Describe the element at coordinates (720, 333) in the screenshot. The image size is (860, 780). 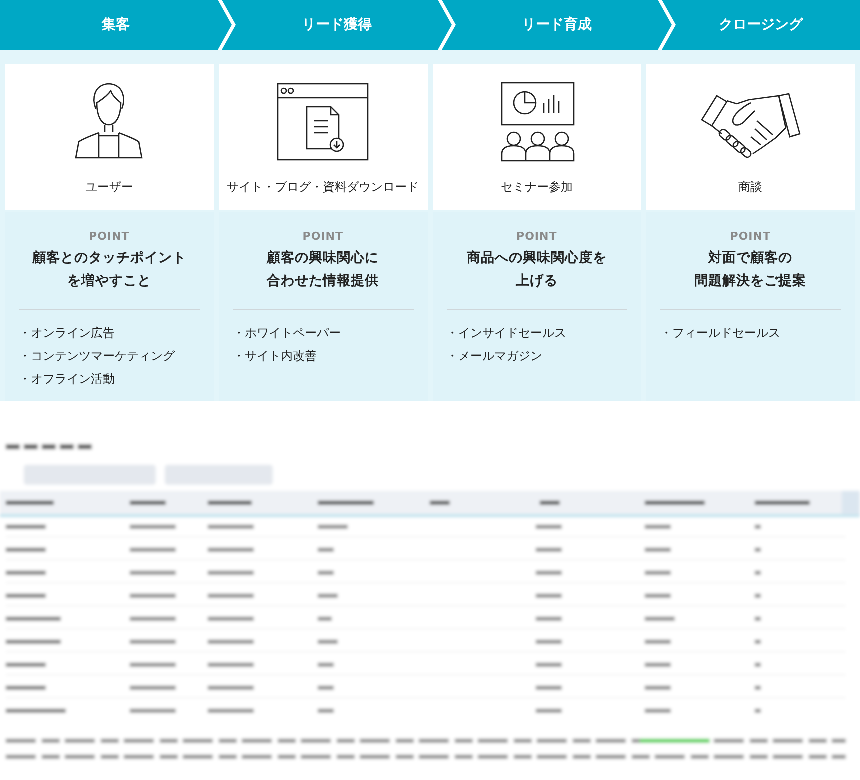
I see `list-item: ・フィールドセールス` at that location.